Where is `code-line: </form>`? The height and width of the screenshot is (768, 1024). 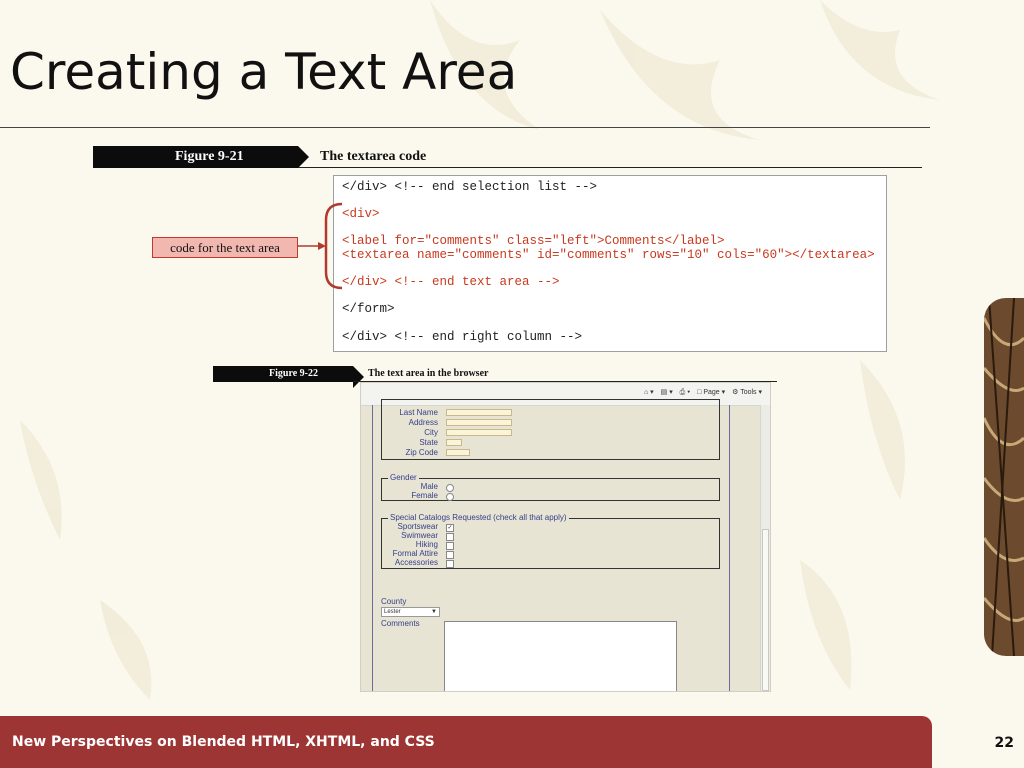
code-line: </form> is located at coordinates (368, 309).